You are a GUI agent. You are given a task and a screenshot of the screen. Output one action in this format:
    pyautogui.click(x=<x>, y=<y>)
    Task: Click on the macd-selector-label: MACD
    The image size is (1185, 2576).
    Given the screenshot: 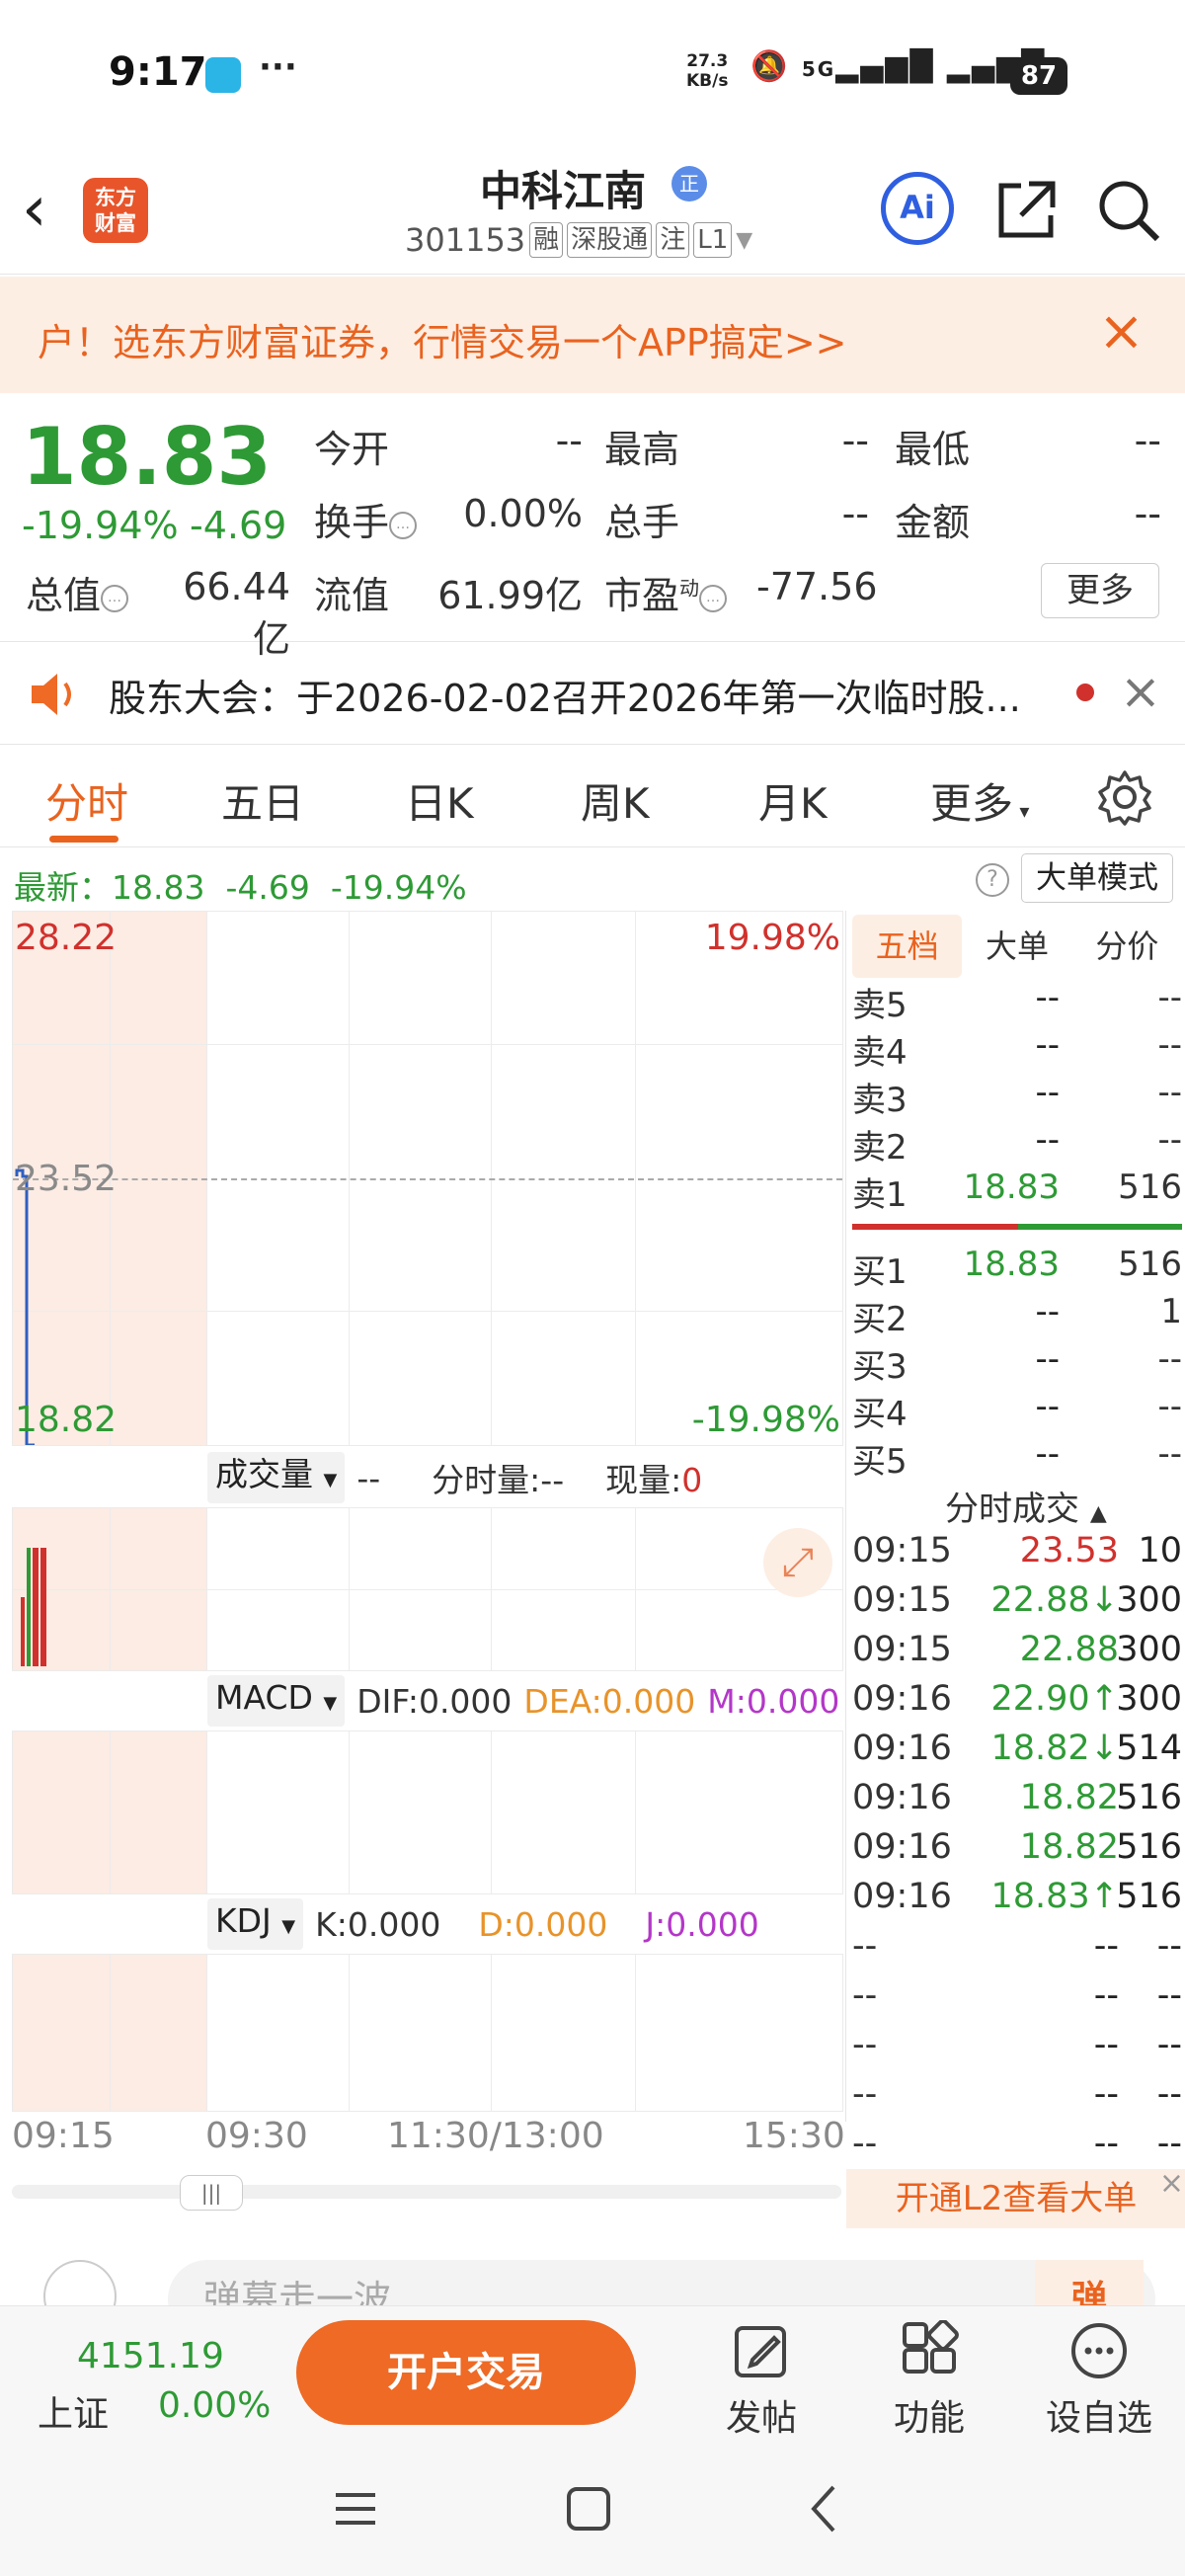 What is the action you would take?
    pyautogui.click(x=264, y=1697)
    